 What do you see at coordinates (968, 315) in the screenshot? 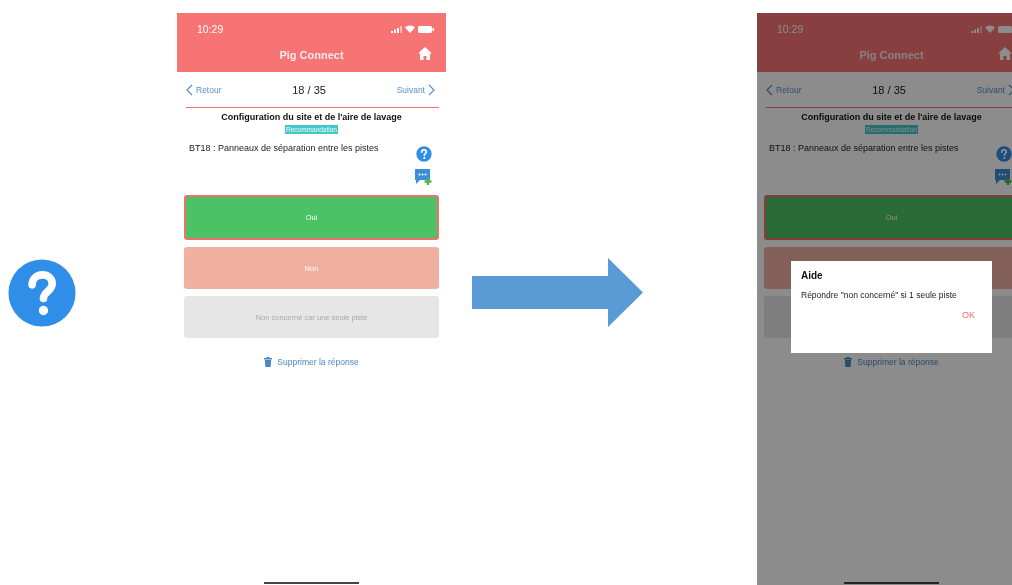
I see `ok-button: OK` at bounding box center [968, 315].